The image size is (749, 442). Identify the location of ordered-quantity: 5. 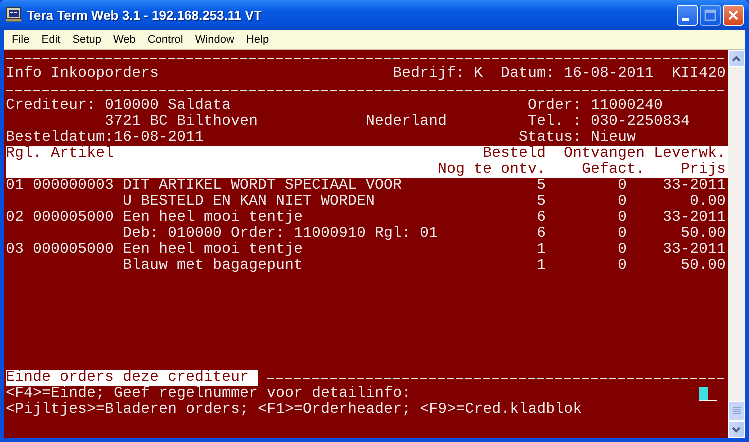
(541, 186).